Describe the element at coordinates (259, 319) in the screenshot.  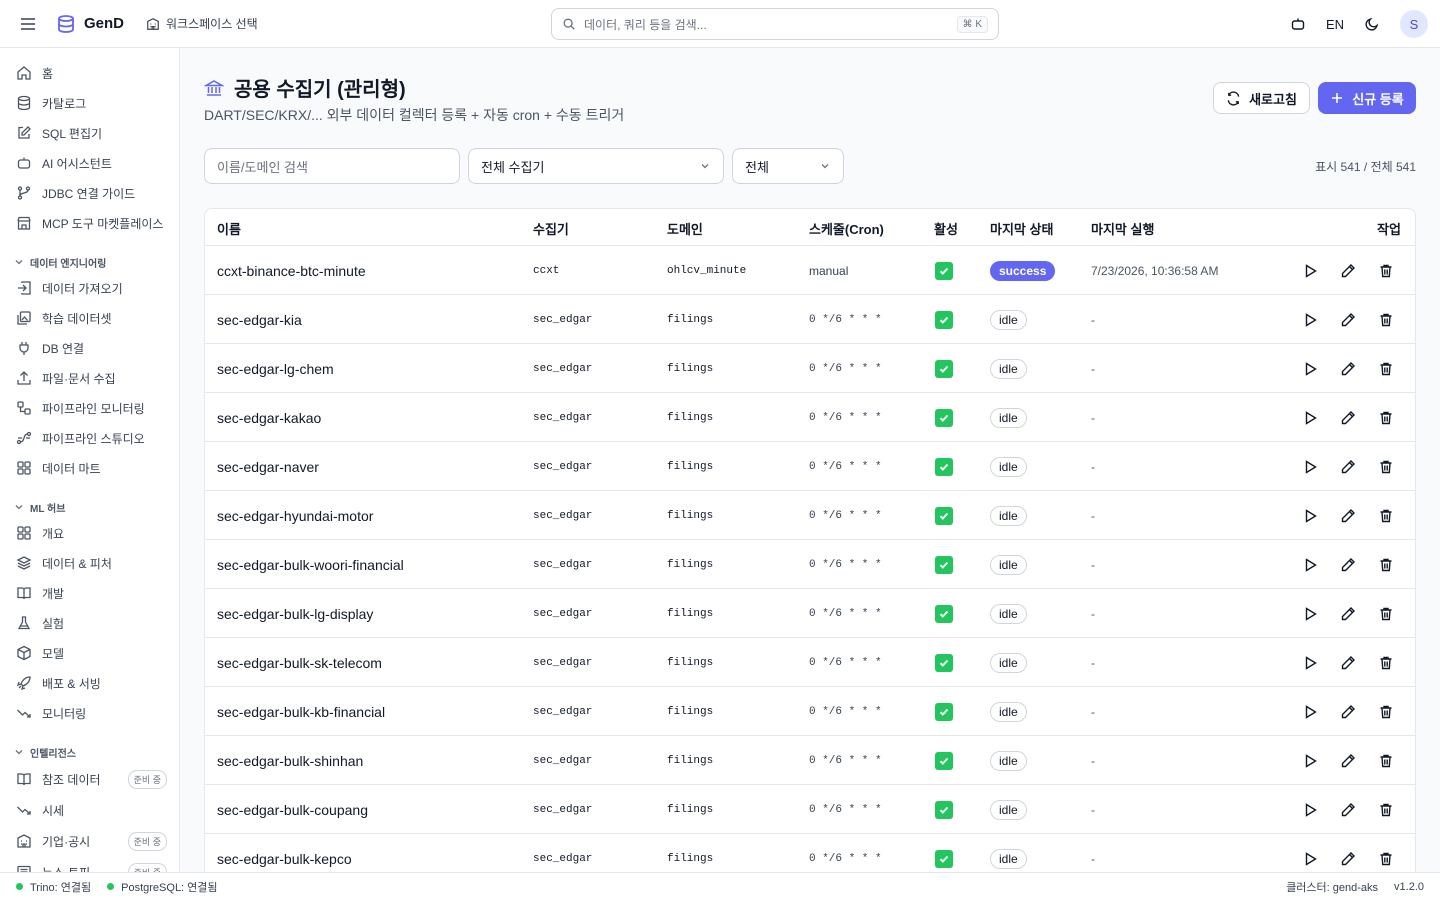
I see `collector-name: sec-edgar-kia` at that location.